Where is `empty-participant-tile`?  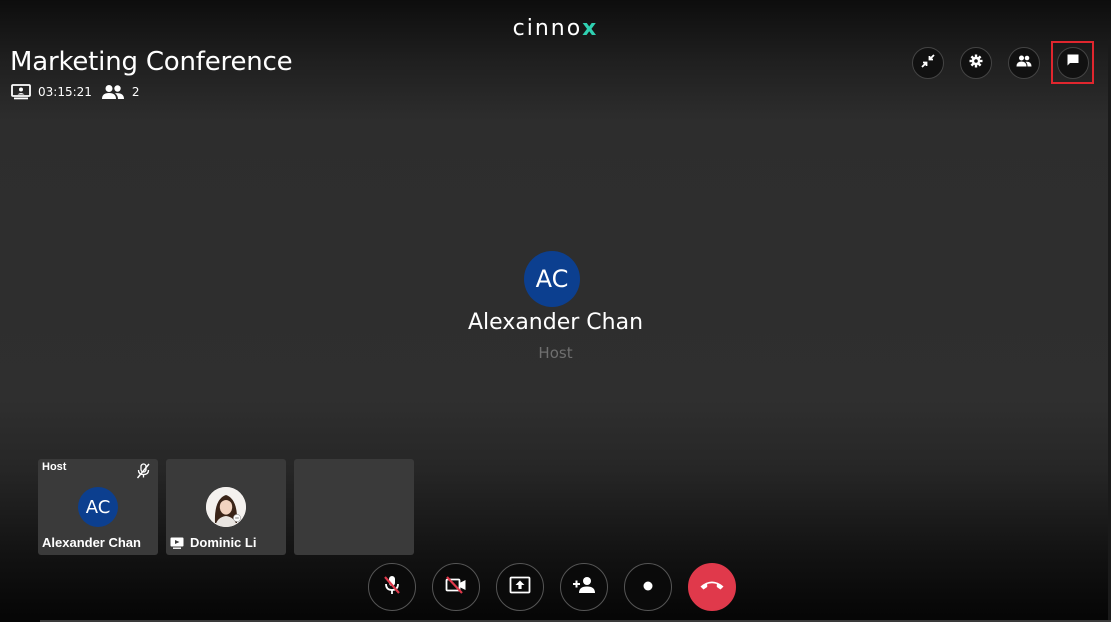 empty-participant-tile is located at coordinates (354, 507).